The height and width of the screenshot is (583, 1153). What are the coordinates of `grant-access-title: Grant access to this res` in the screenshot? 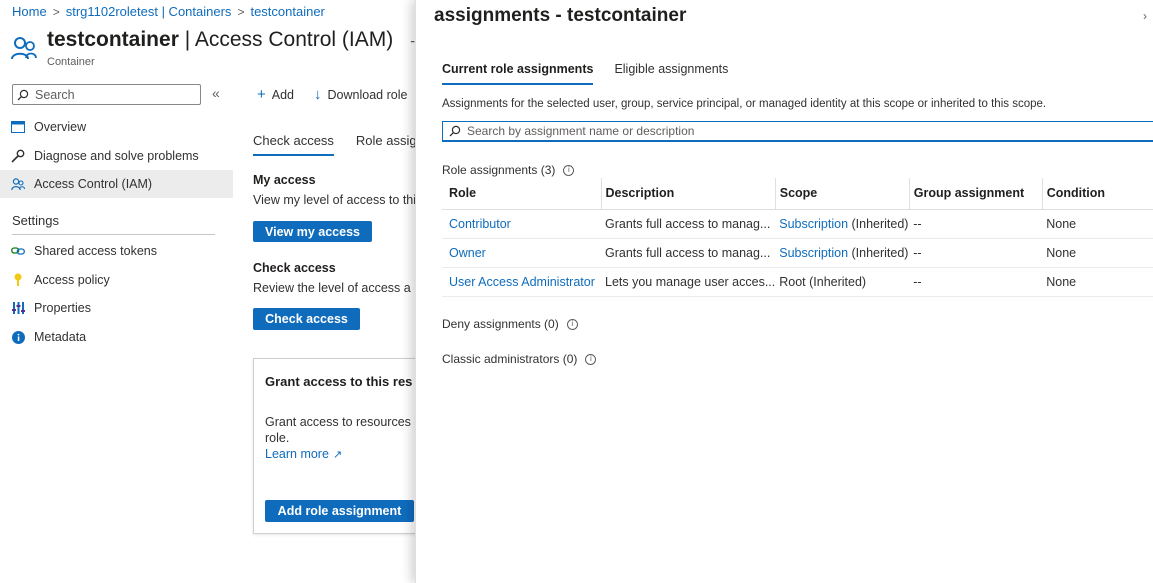 It's located at (339, 381).